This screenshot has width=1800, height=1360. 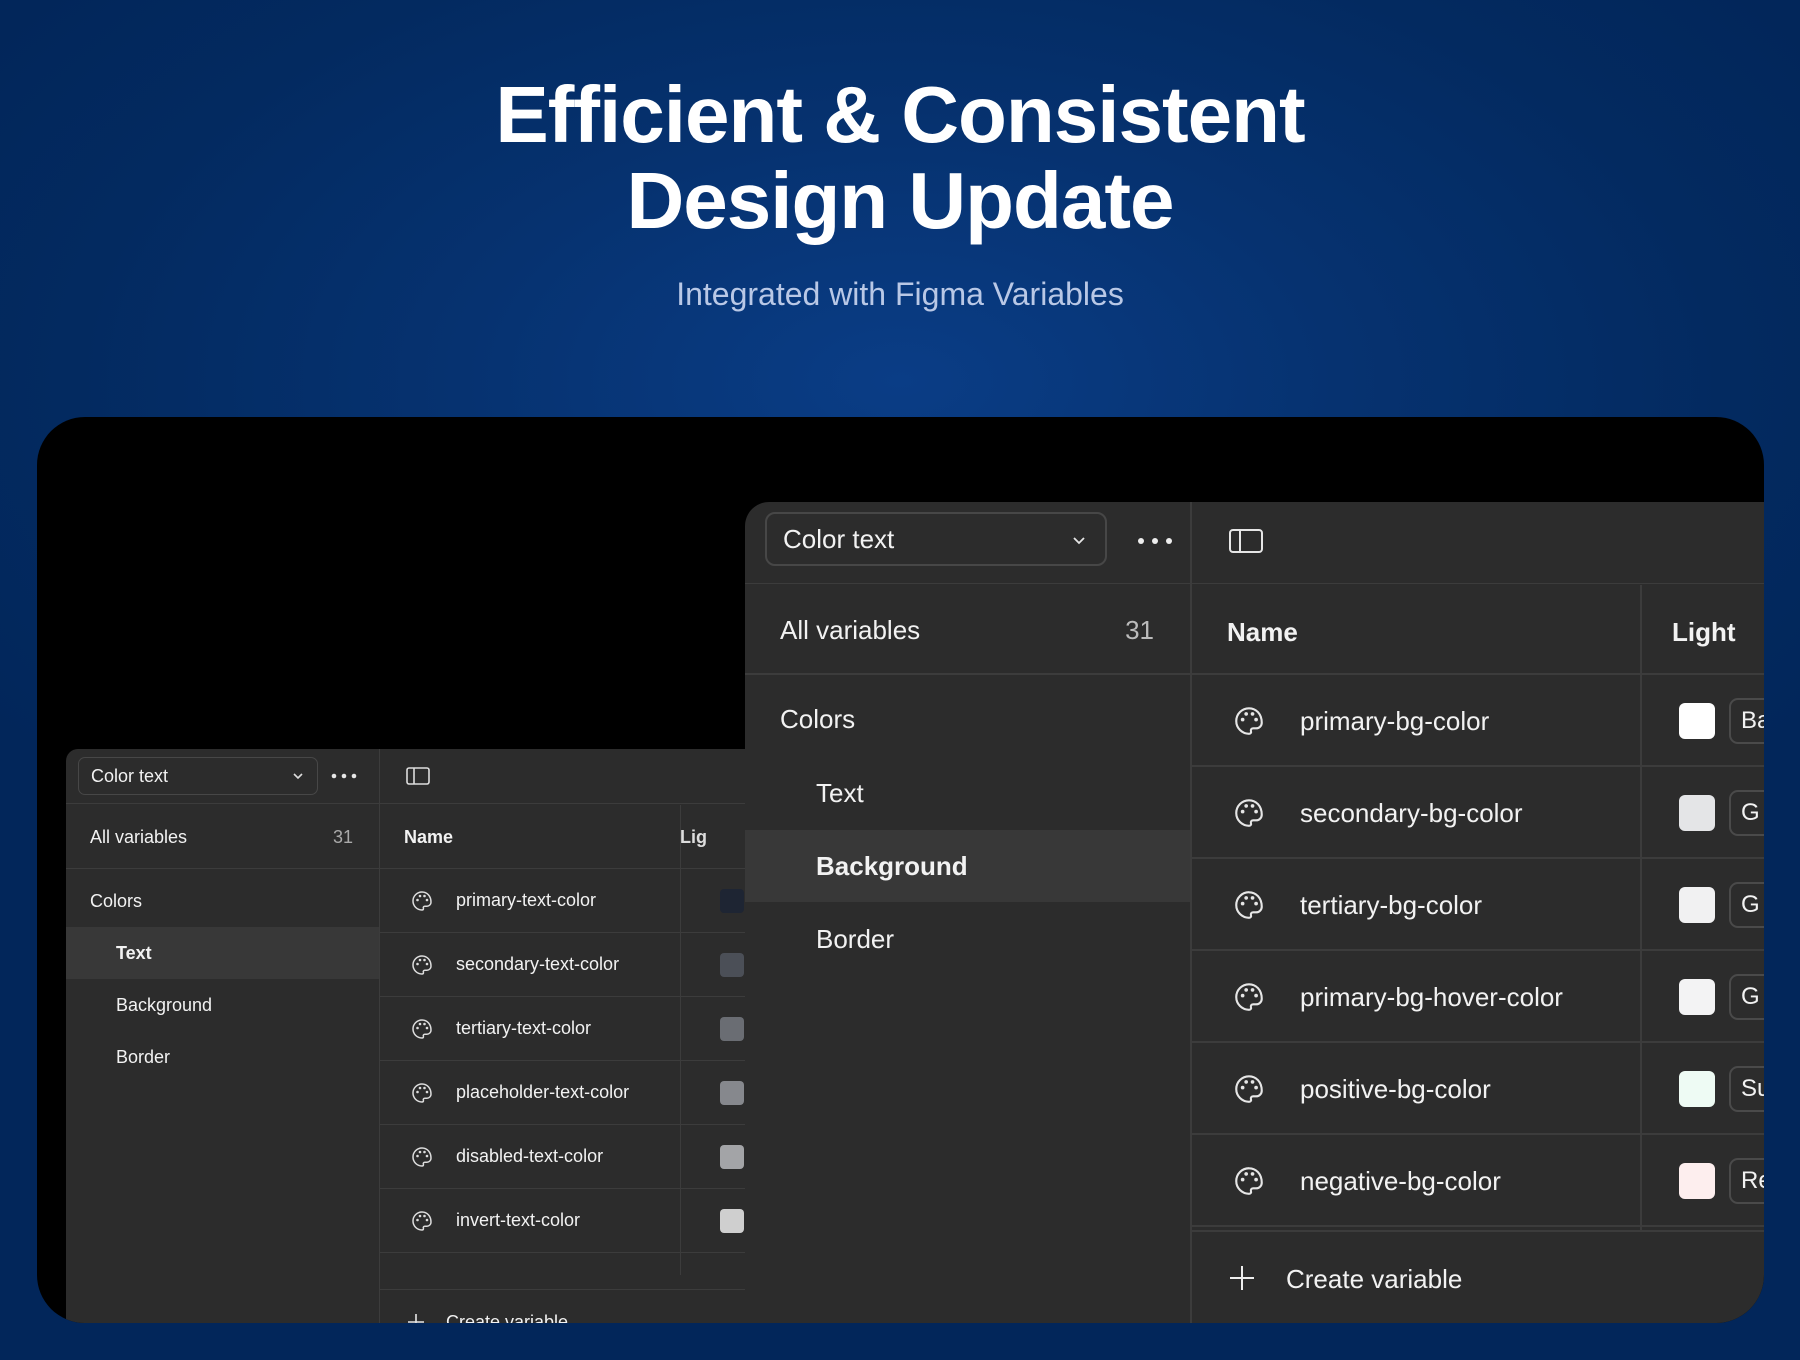 What do you see at coordinates (1478, 630) in the screenshot?
I see `table-header: Name Light` at bounding box center [1478, 630].